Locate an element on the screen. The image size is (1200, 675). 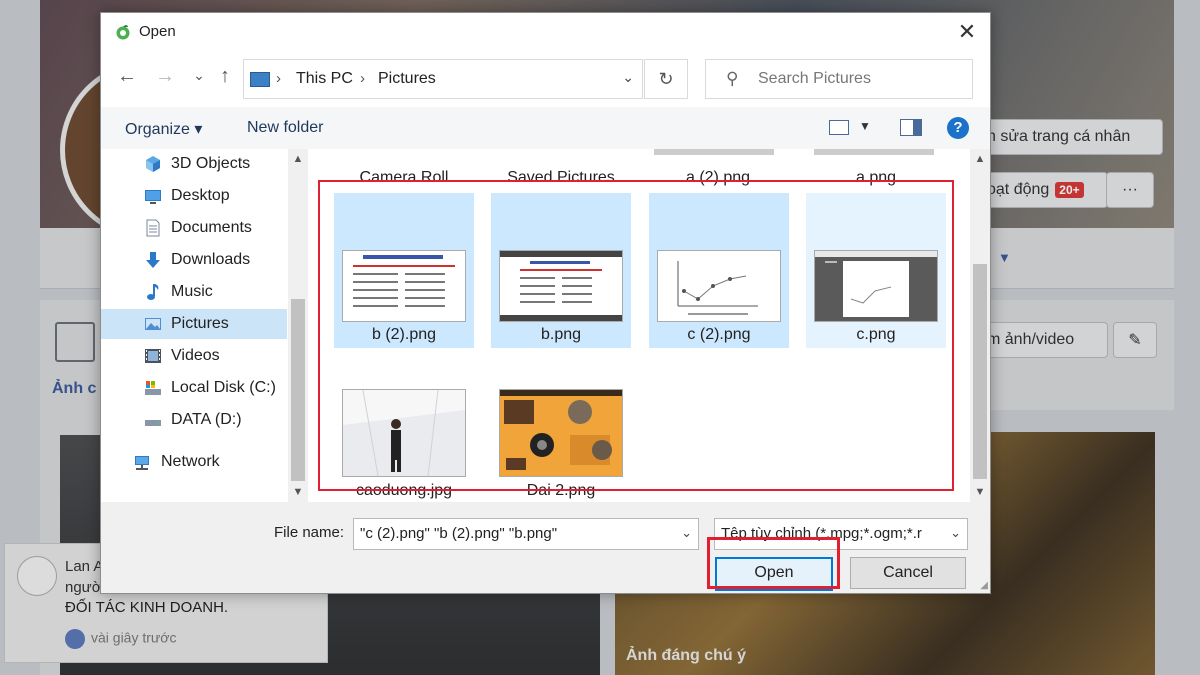
breadcrumb-pictures: Pictures is located at coordinates (407, 79).